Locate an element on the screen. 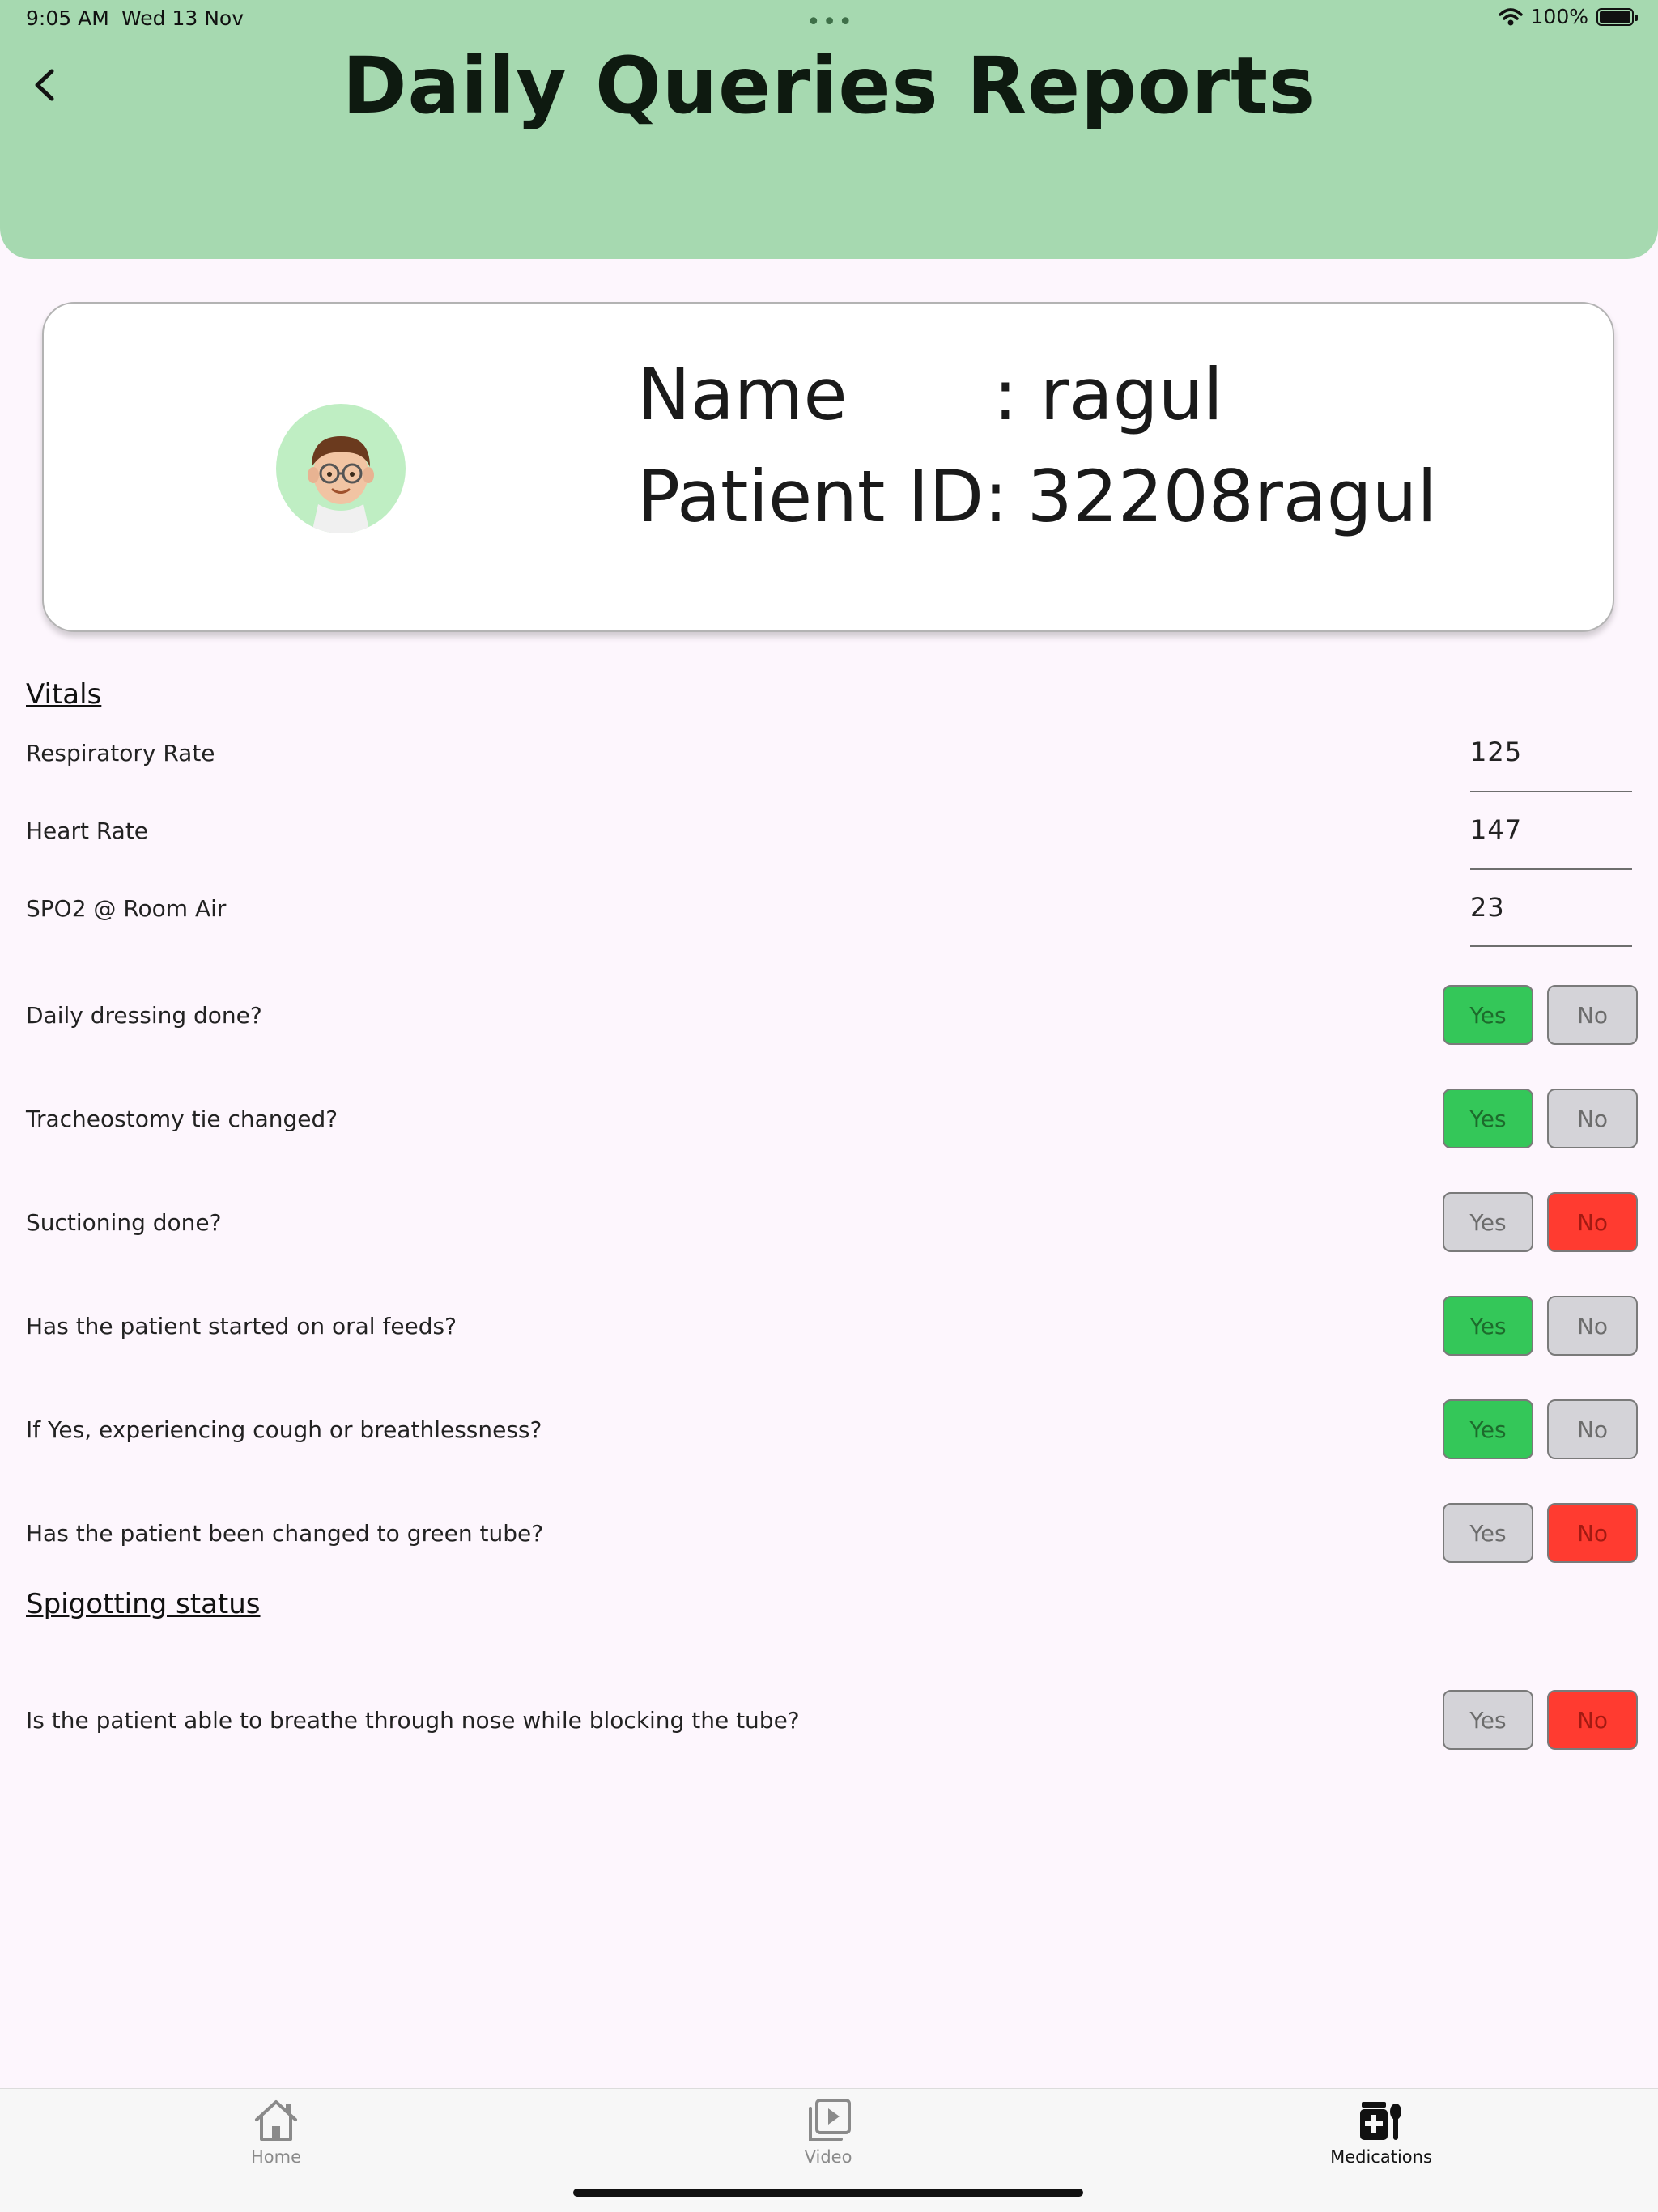 The width and height of the screenshot is (1658, 2212). question-label: Suctioning done? is located at coordinates (124, 1222).